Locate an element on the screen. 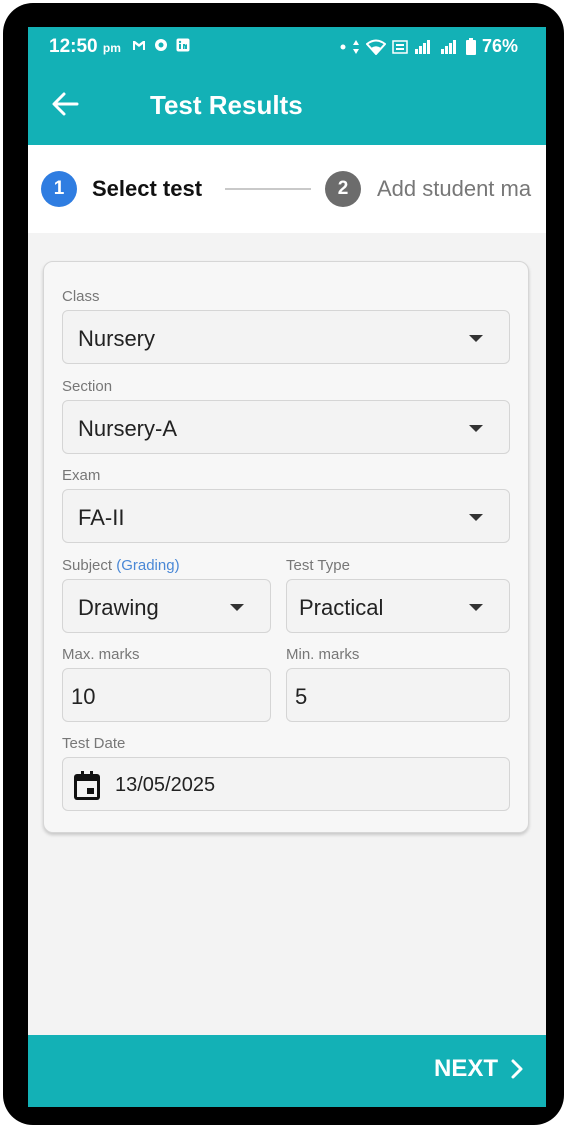  signal-2-icon is located at coordinates (448, 46).